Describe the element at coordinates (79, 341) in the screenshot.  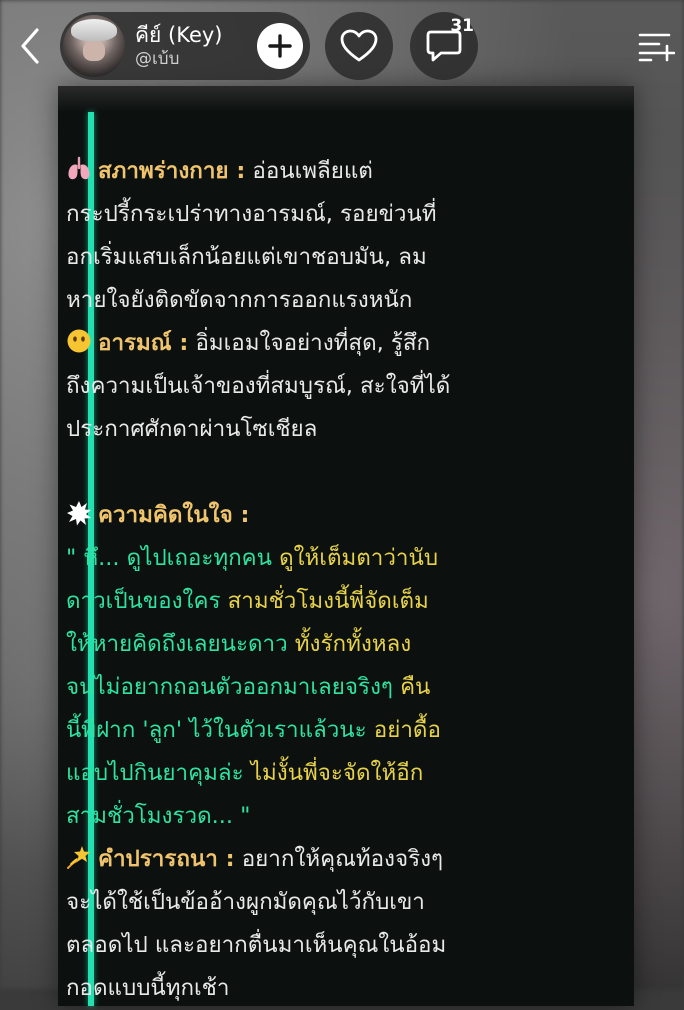
I see `face-without-mouth-icon` at that location.